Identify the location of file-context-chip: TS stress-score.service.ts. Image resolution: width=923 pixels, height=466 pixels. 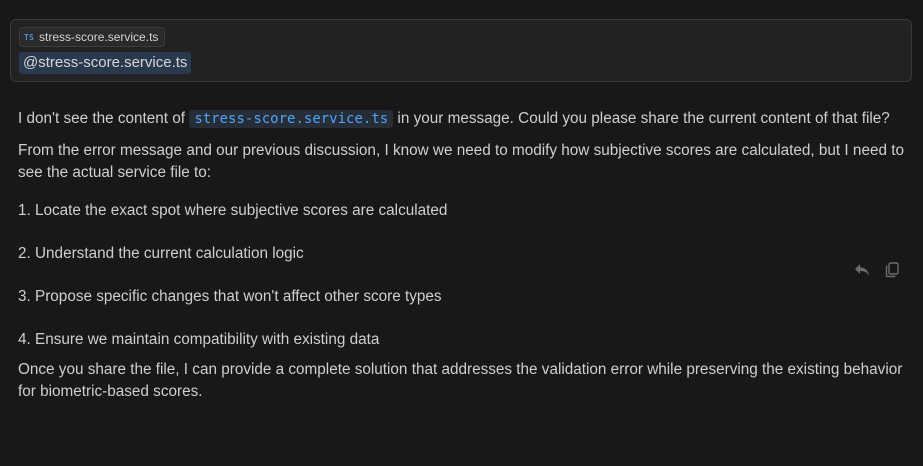
(92, 37).